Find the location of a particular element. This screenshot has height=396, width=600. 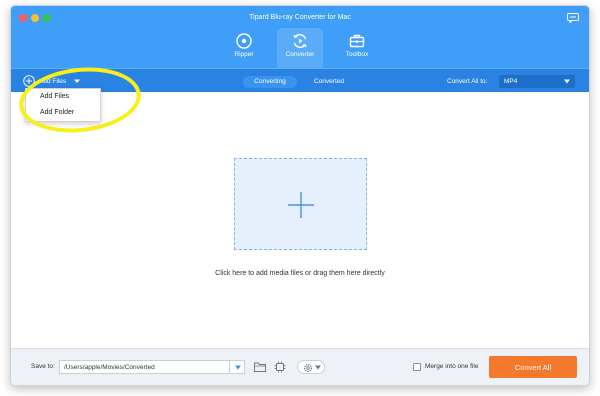

open-folder-icon is located at coordinates (260, 367).